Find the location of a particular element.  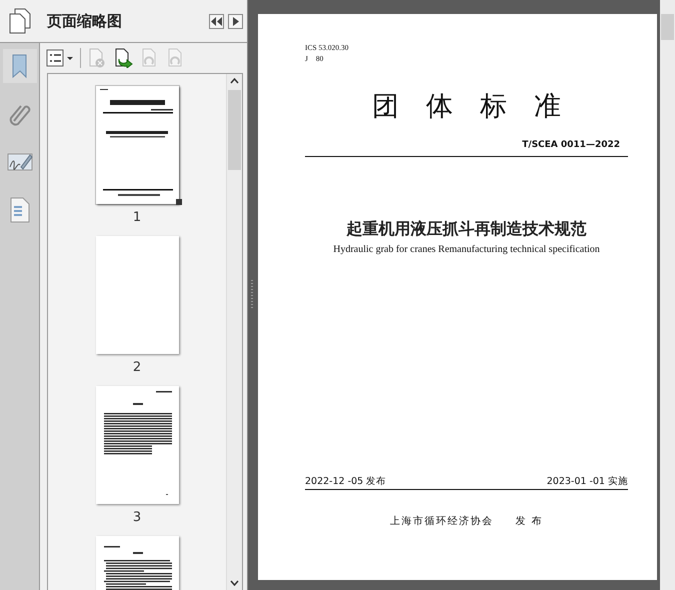

expand-button is located at coordinates (235, 21).